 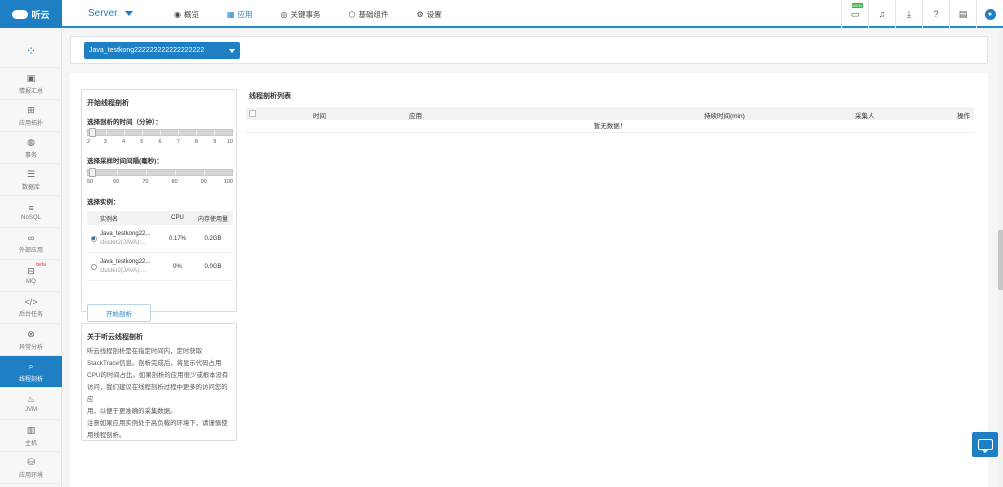 I want to click on interval-slider-handle, so click(x=92, y=172).